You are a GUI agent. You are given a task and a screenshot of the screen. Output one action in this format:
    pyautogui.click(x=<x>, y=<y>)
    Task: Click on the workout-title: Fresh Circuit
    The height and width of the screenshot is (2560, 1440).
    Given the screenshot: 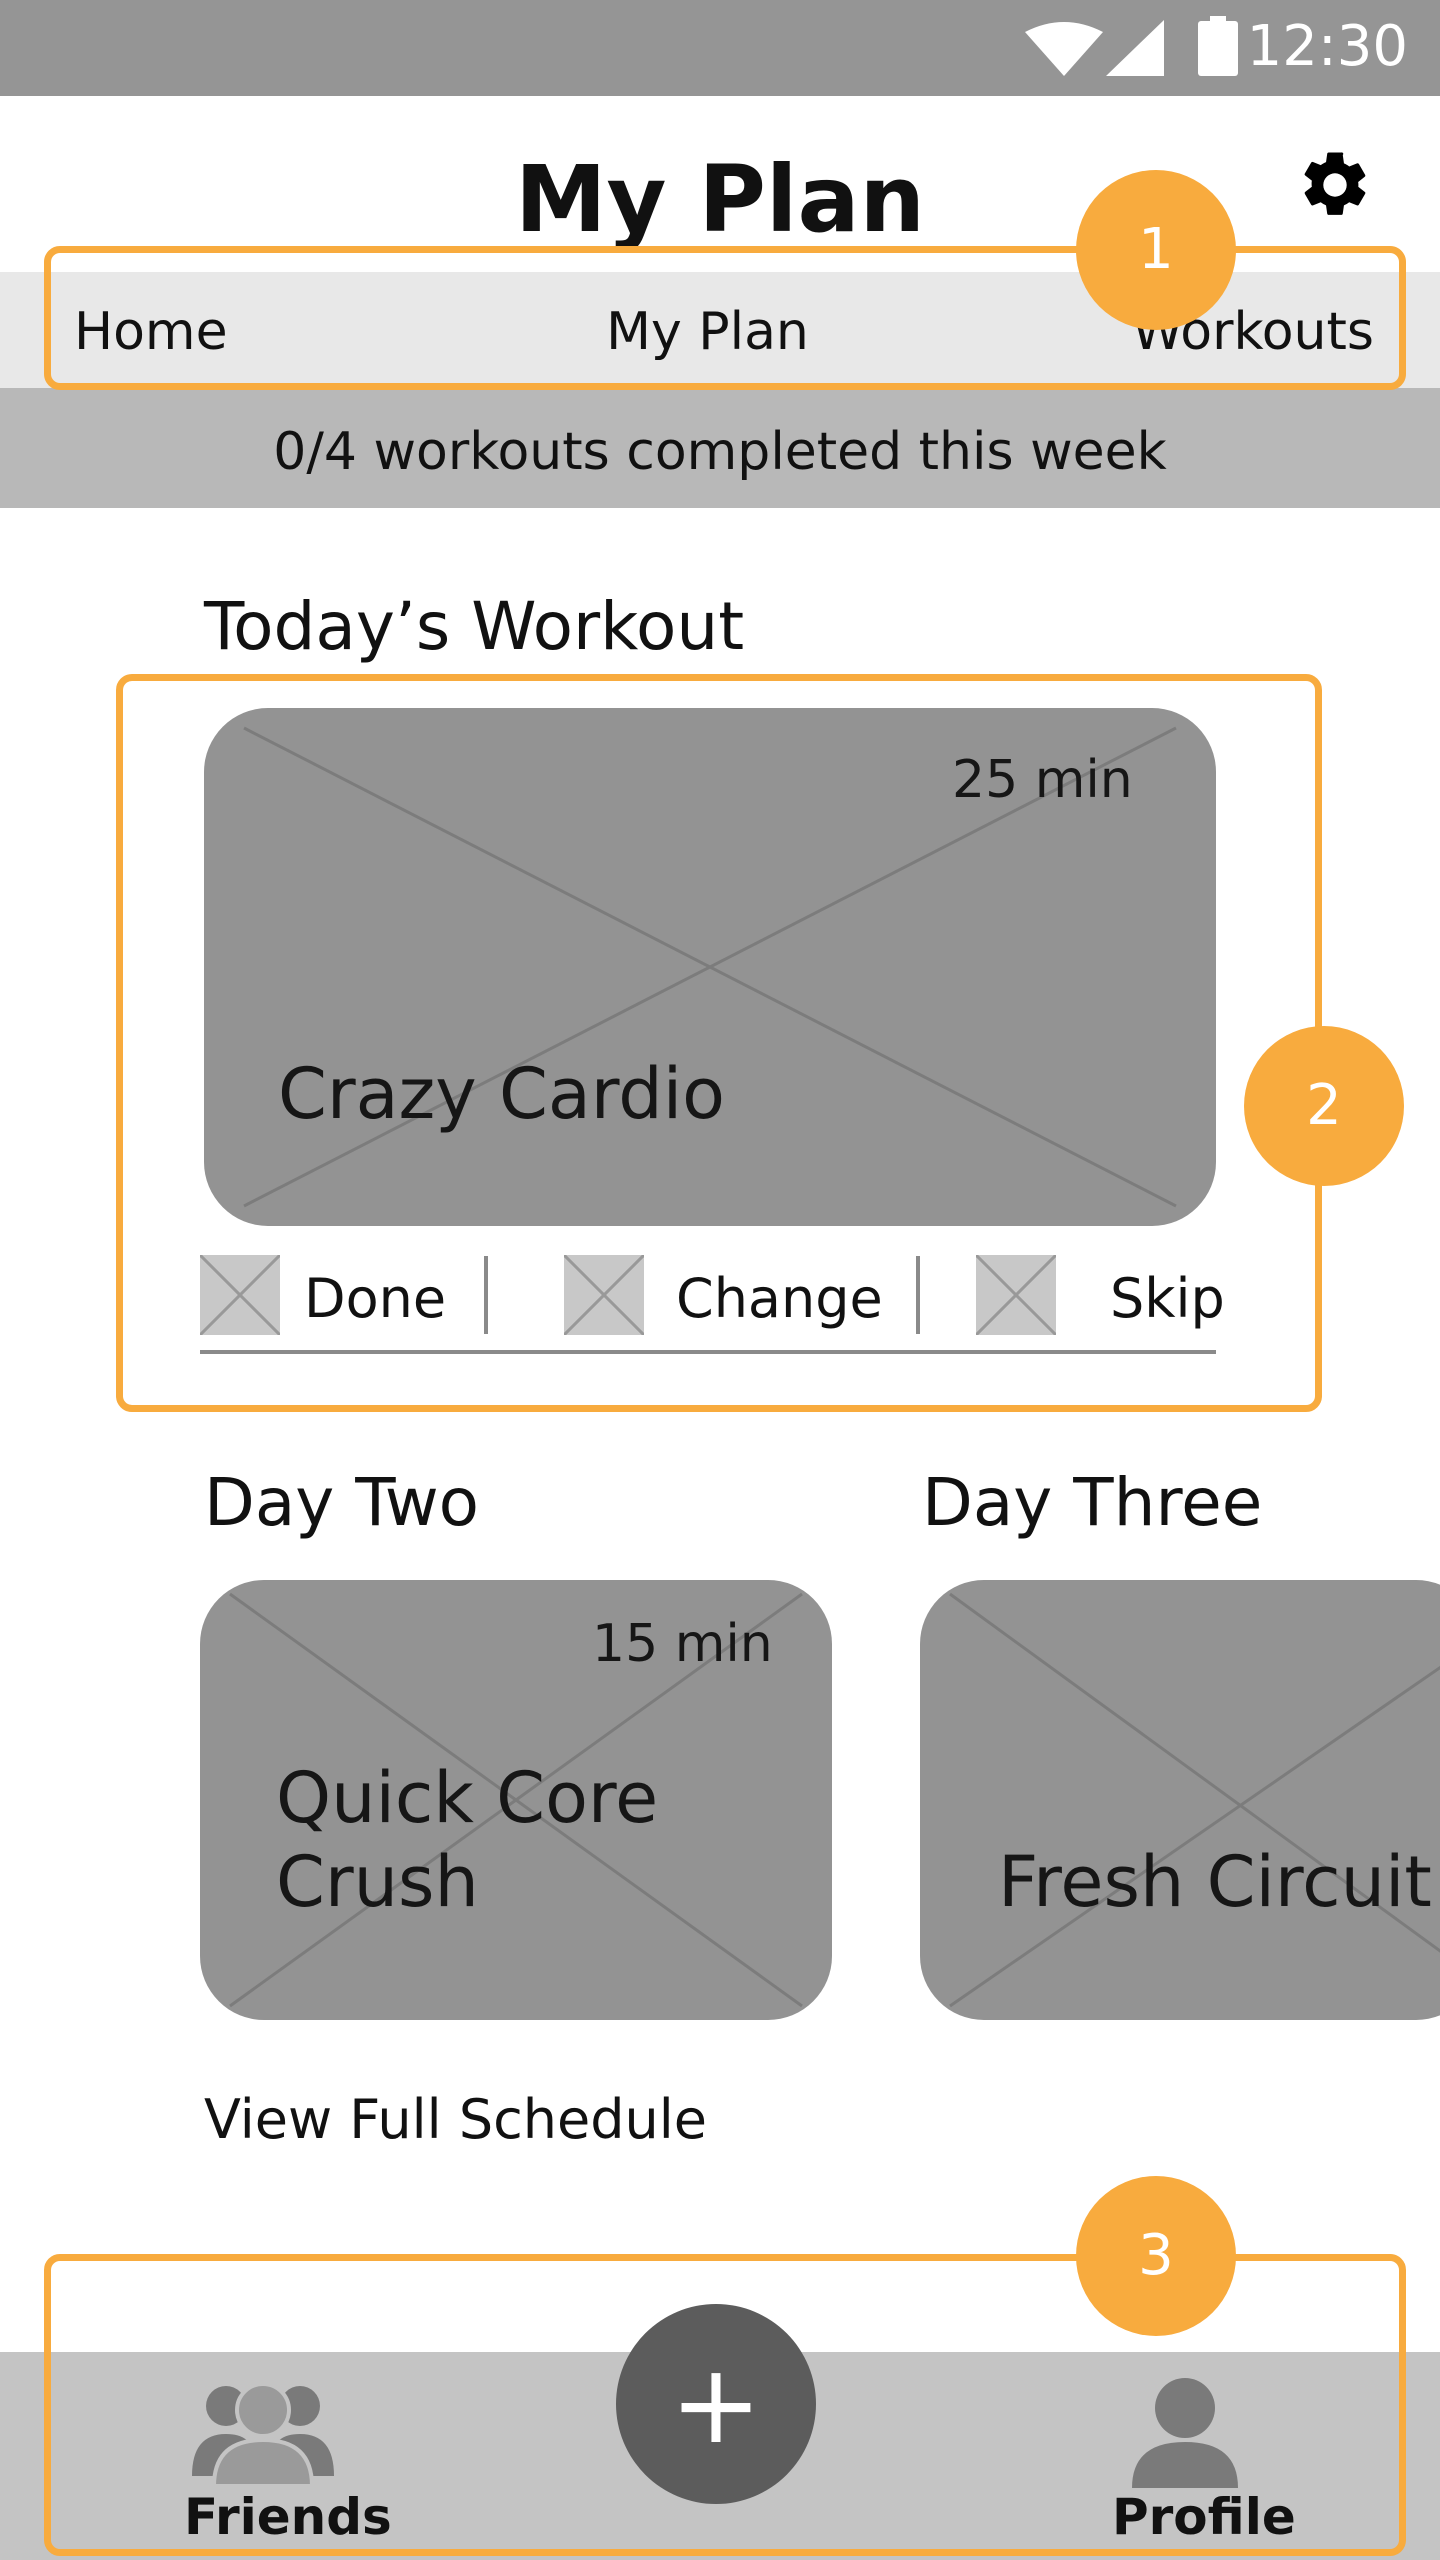 What is the action you would take?
    pyautogui.click(x=1215, y=1882)
    